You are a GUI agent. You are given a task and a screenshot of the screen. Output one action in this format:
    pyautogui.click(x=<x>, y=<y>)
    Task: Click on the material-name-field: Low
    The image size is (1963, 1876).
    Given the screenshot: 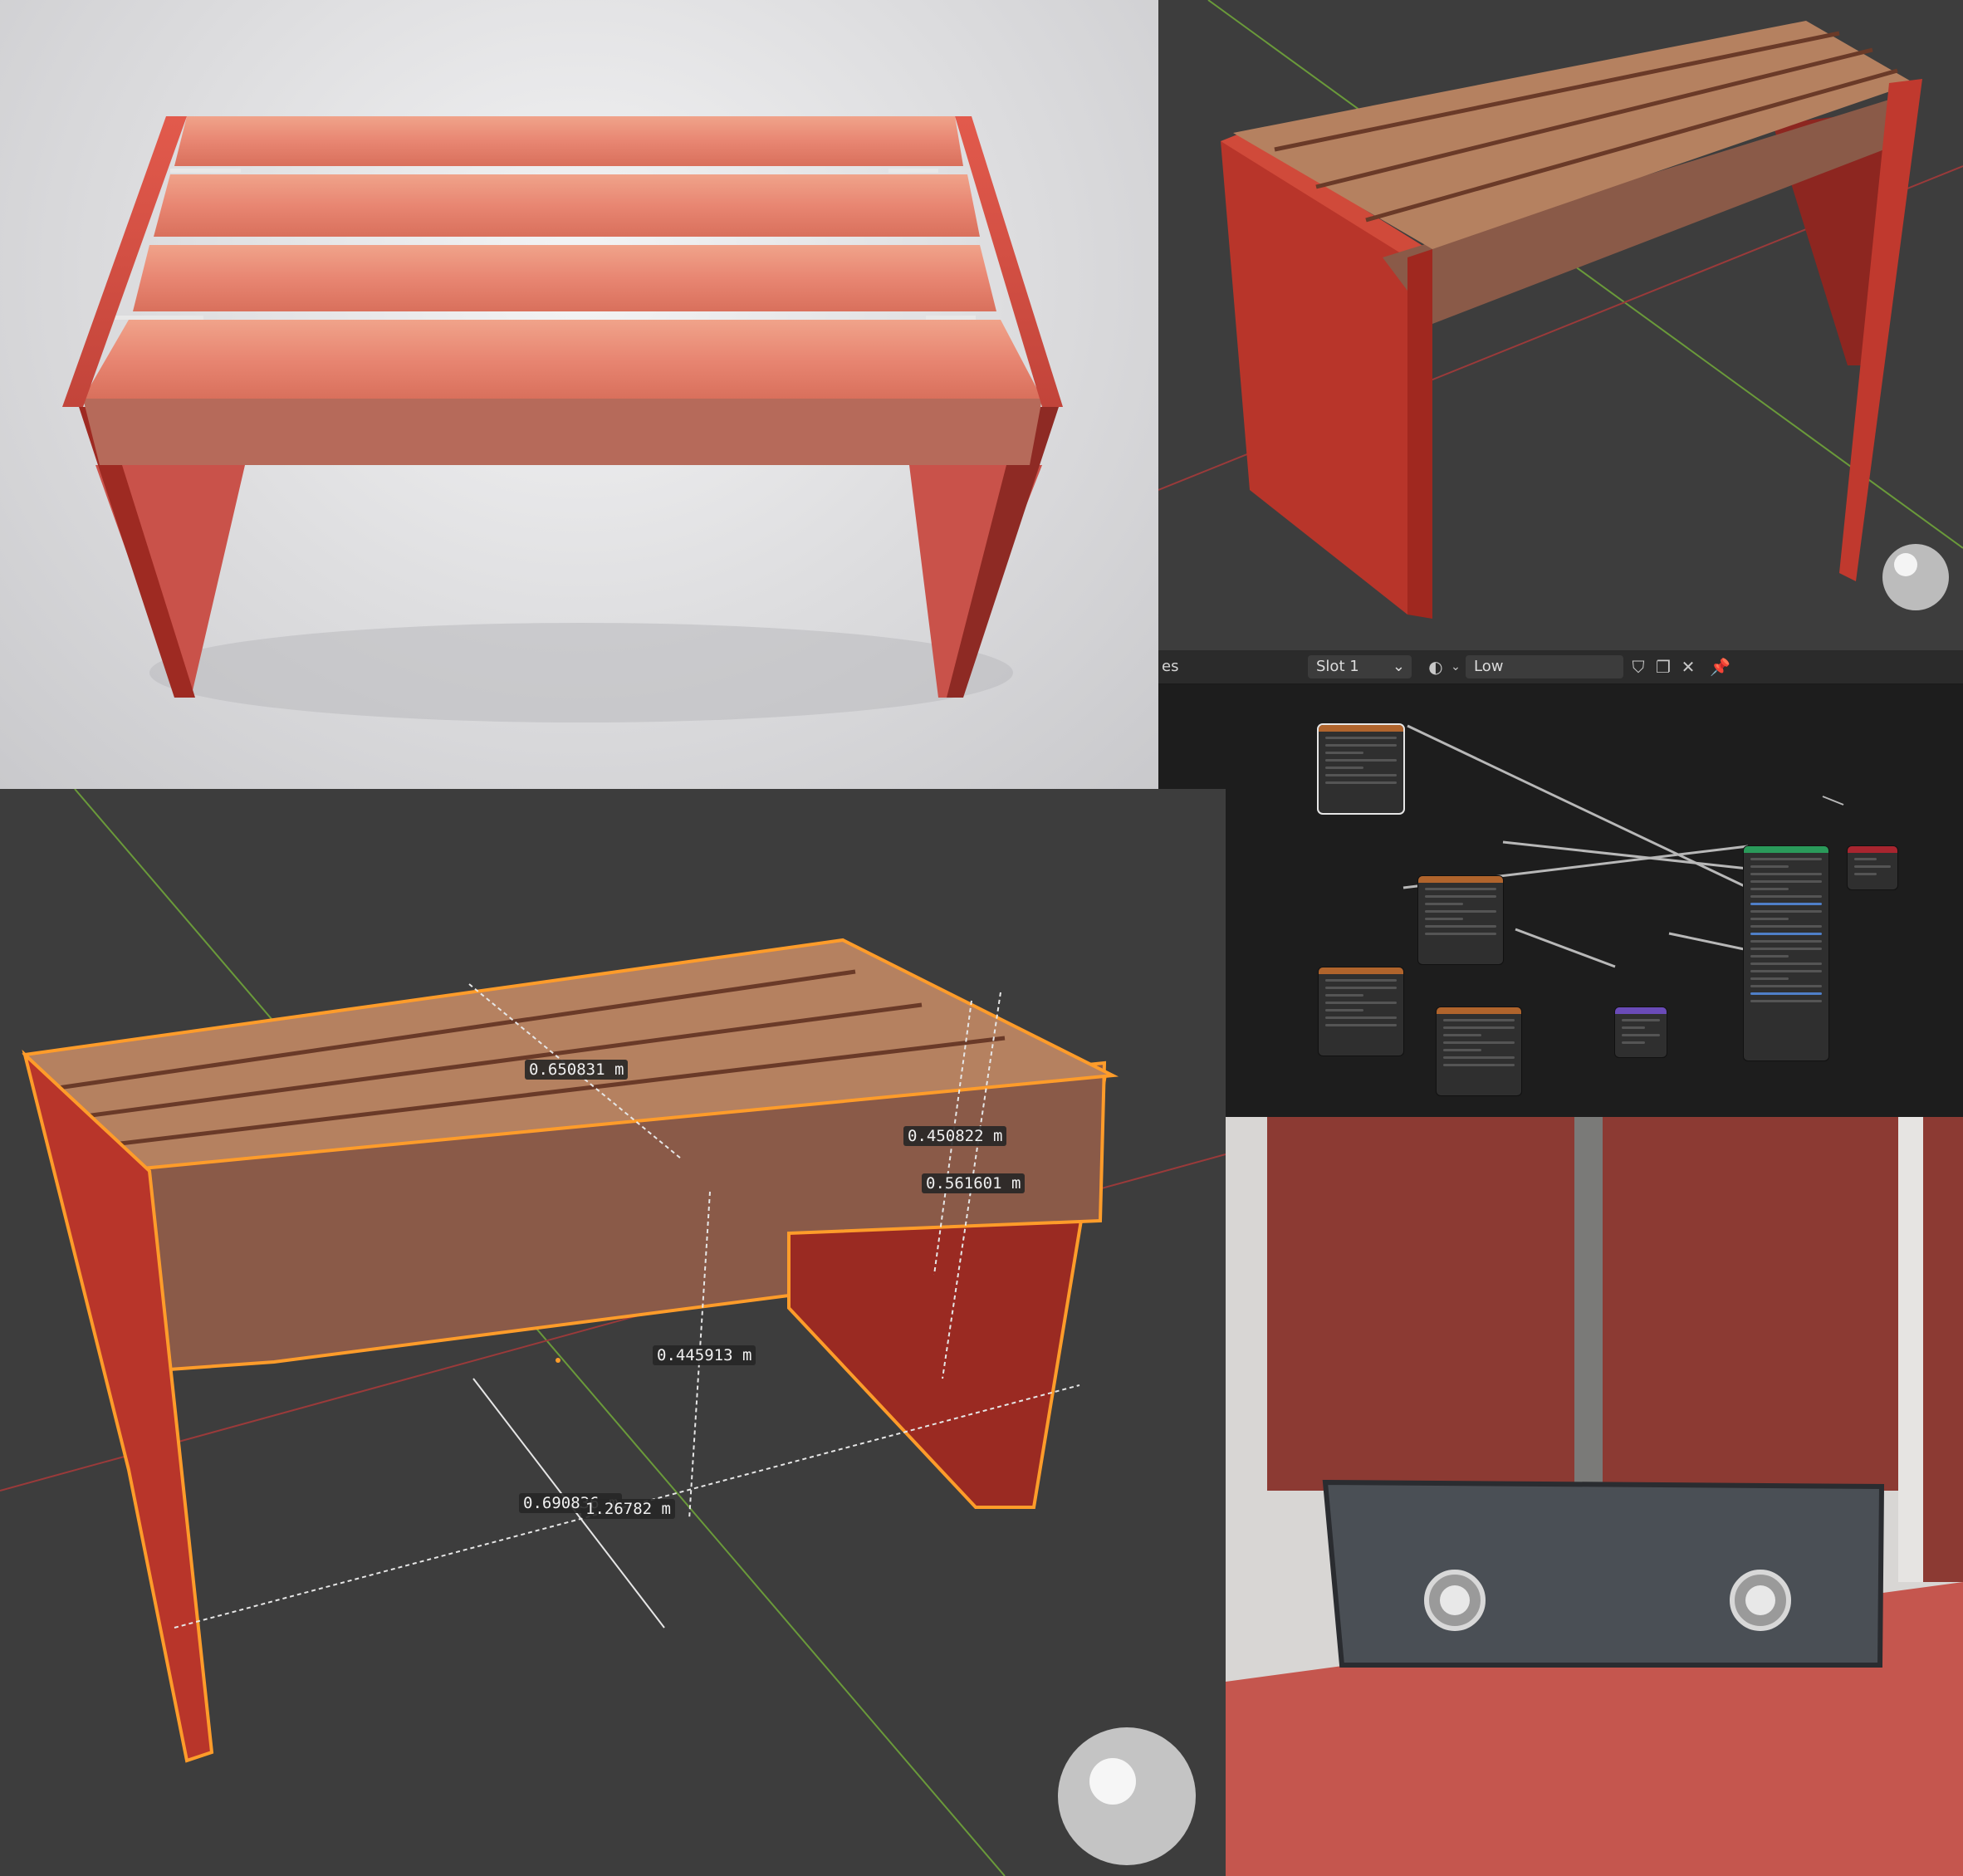 What is the action you would take?
    pyautogui.click(x=1544, y=666)
    